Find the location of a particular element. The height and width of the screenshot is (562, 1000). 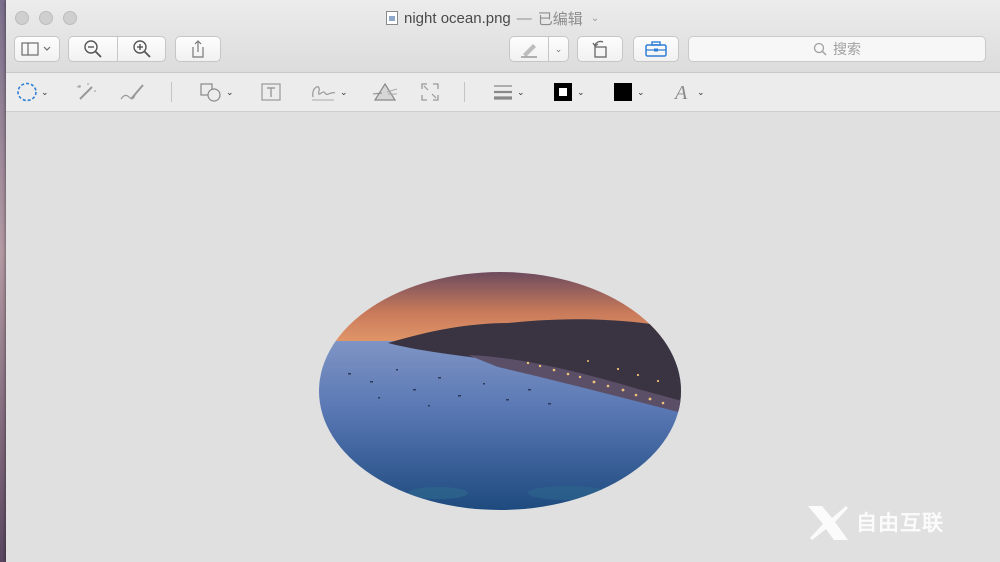

sketch-tool is located at coordinates (132, 92).